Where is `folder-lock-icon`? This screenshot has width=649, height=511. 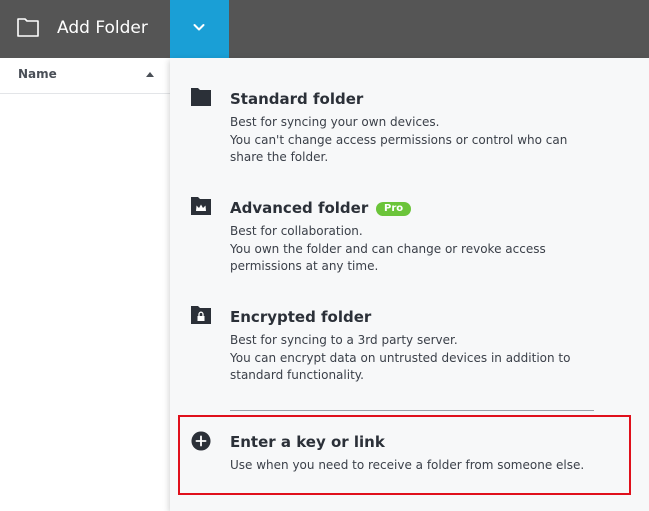
folder-lock-icon is located at coordinates (201, 315).